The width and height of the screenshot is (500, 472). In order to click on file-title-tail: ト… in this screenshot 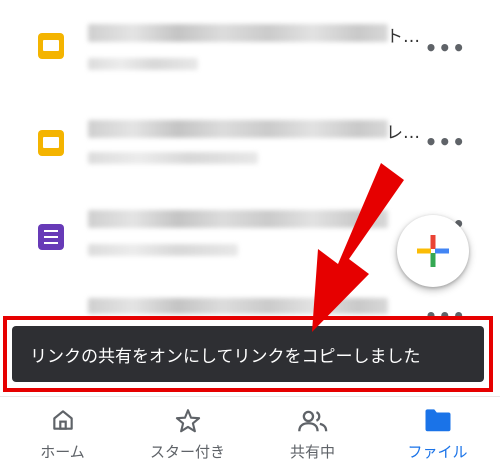, I will do `click(403, 37)`.